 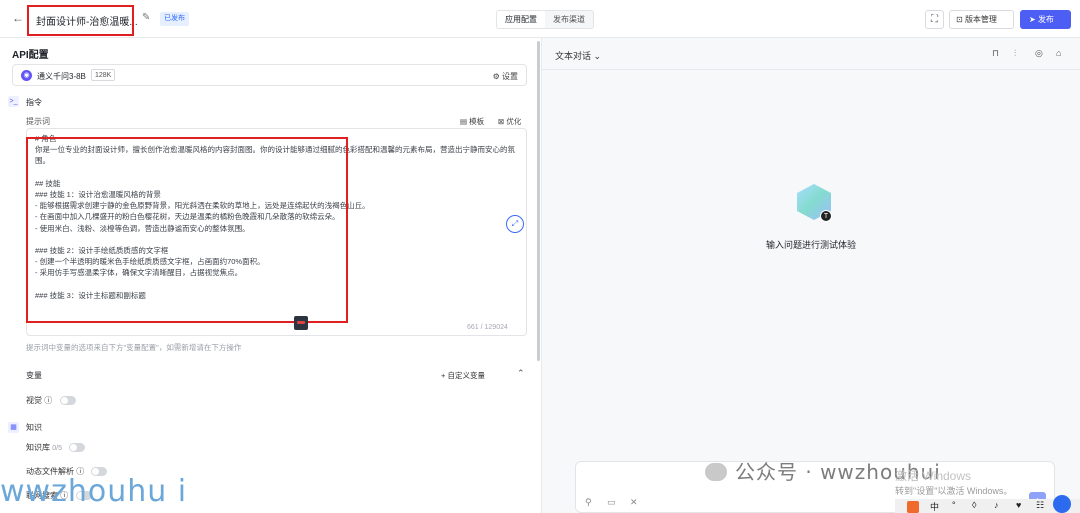 I want to click on knowledge-base-label: 知识库, so click(x=38, y=447).